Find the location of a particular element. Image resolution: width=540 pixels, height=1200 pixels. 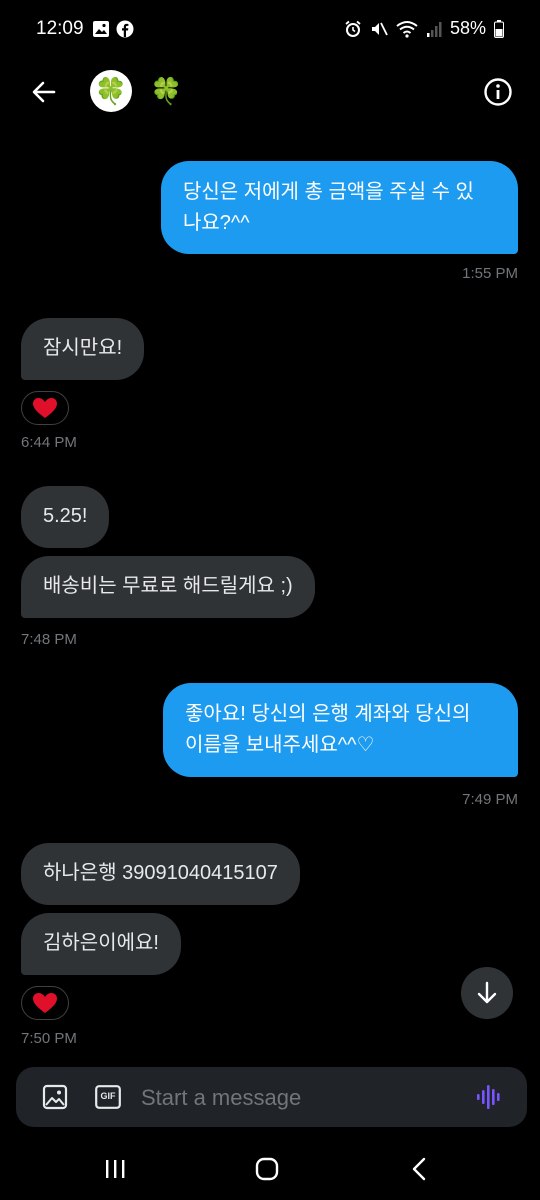

message-incoming: 김하은이에요! is located at coordinates (101, 944).